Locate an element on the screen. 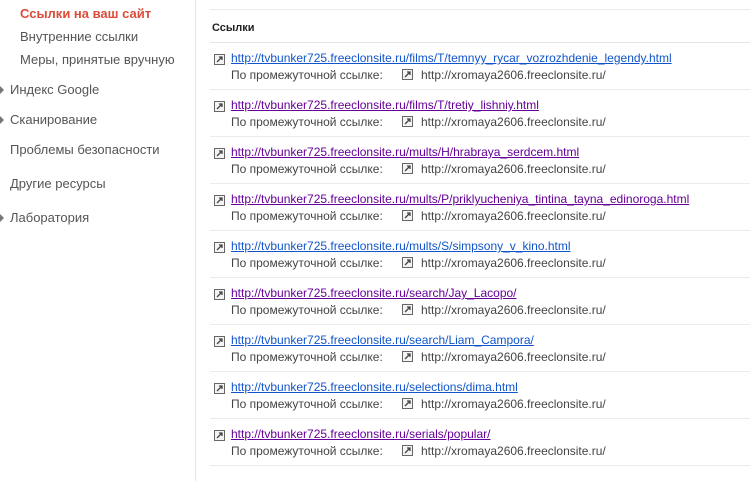 The height and width of the screenshot is (481, 750). sidebar-item-labs: Лаборатория is located at coordinates (49, 217).